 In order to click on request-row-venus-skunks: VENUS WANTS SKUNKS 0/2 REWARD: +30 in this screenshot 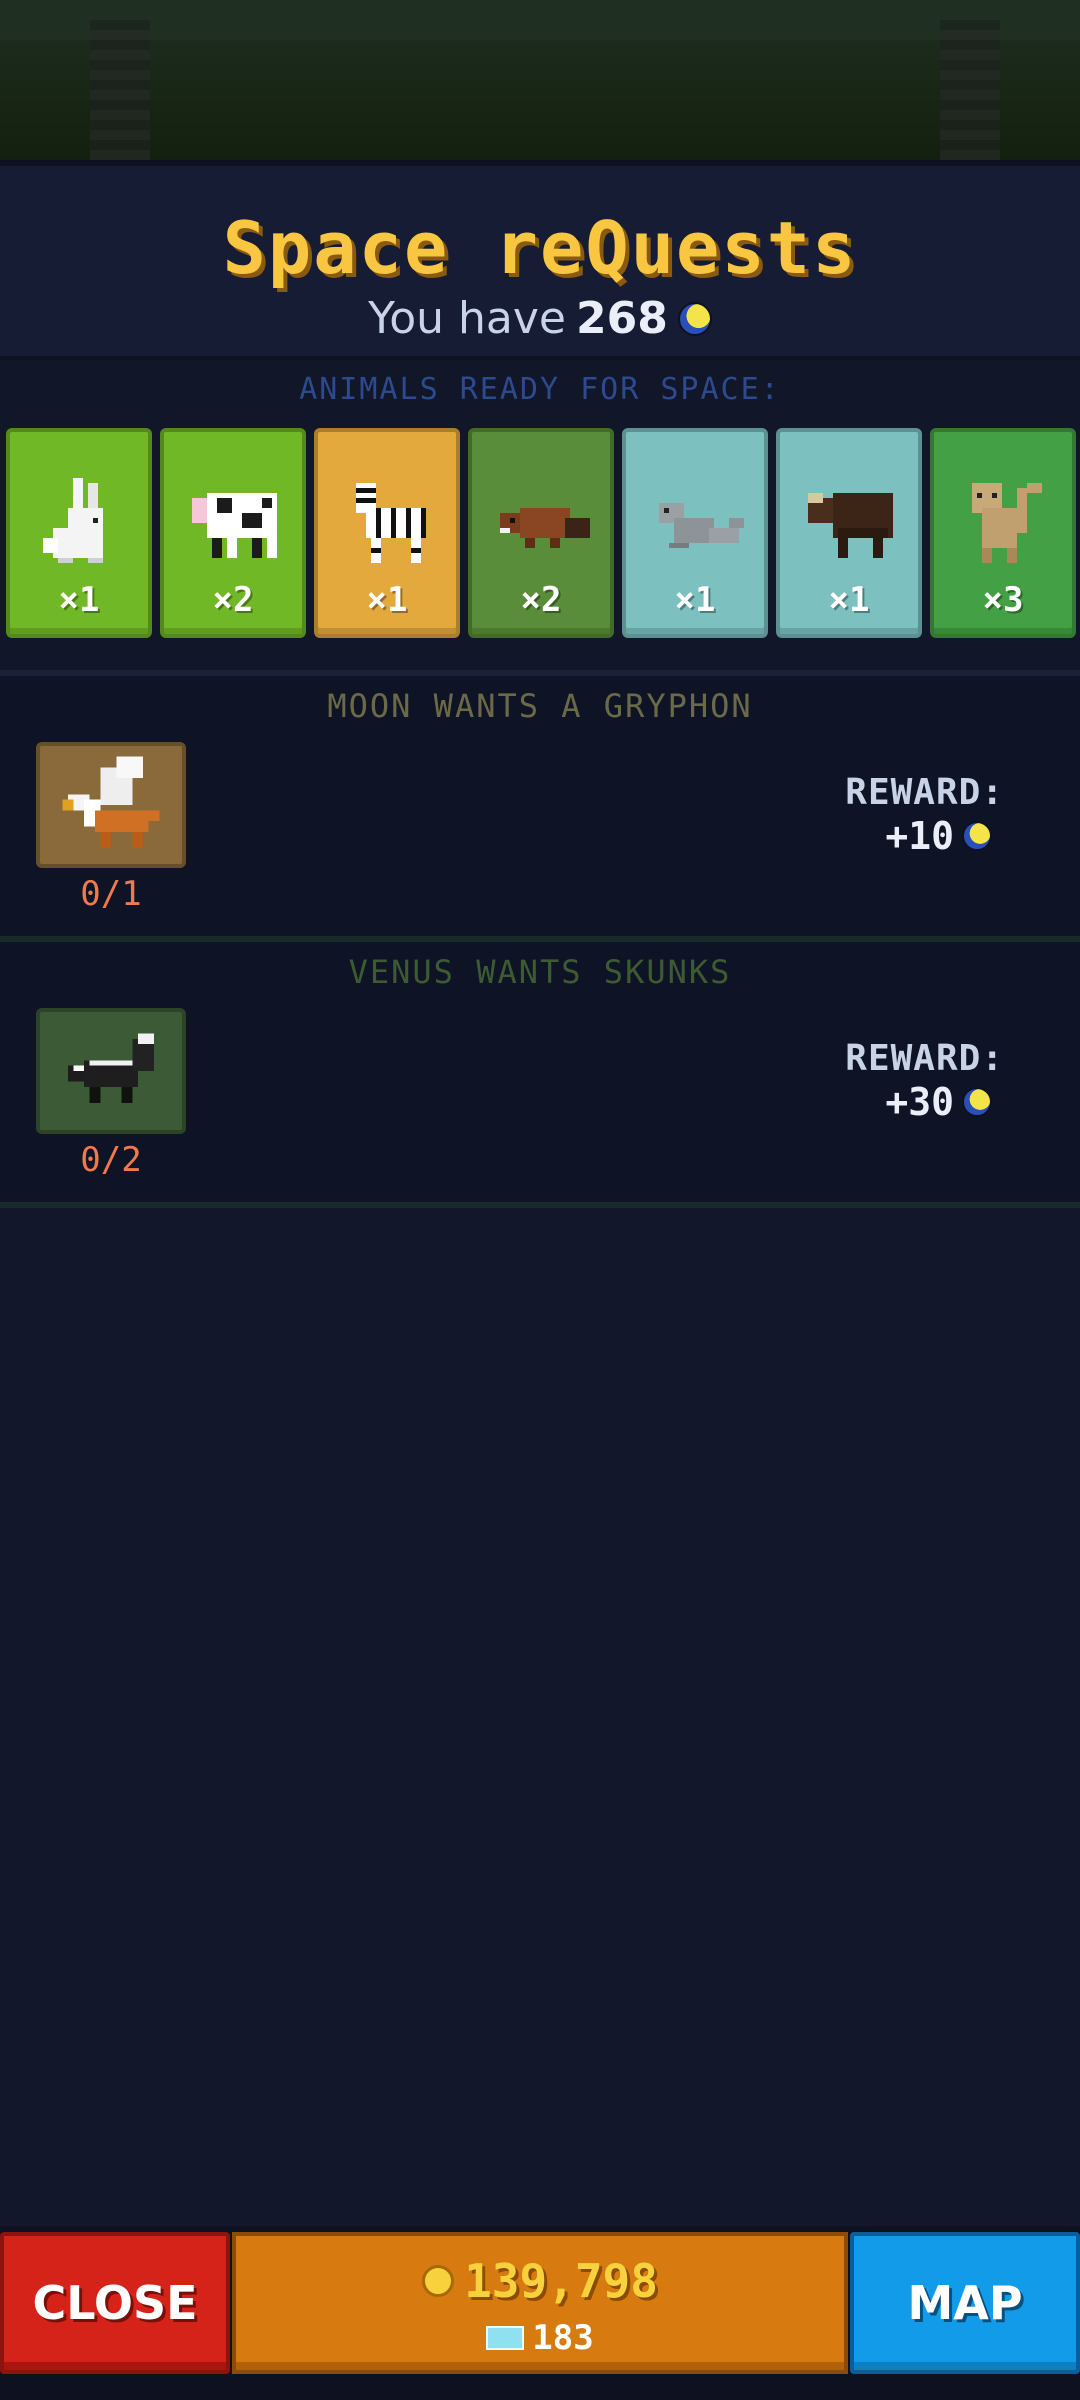, I will do `click(540, 1075)`.